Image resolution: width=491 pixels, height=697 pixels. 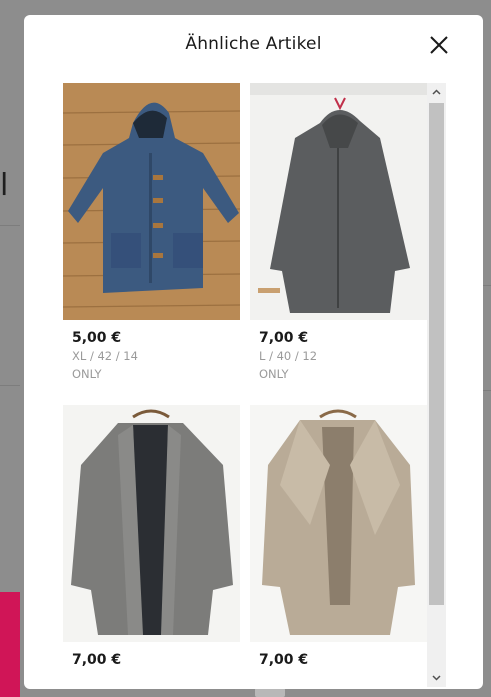 I want to click on modal-title: Ähnliche Artikel, so click(x=253, y=44).